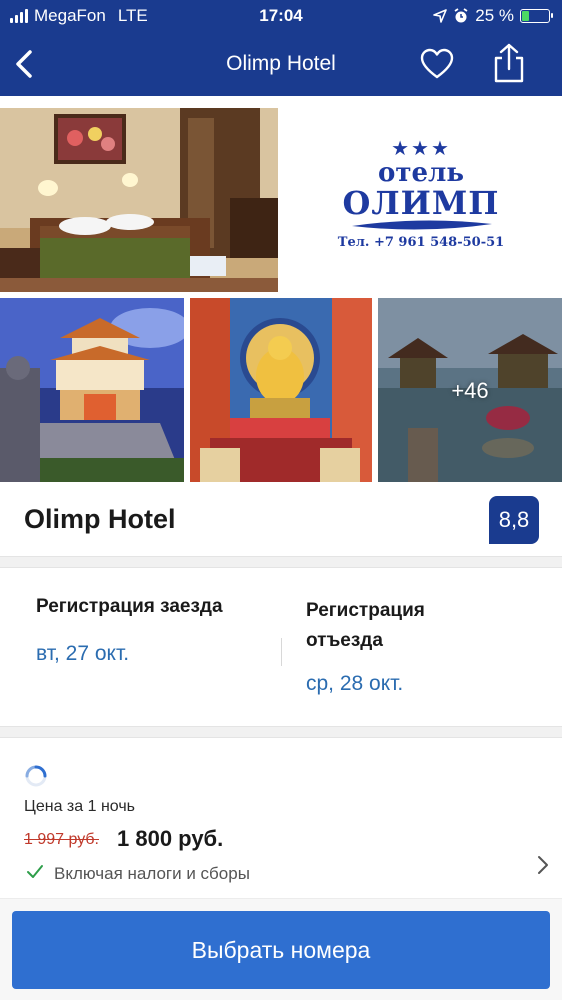 Image resolution: width=562 pixels, height=1000 pixels. Describe the element at coordinates (514, 520) in the screenshot. I see `review-score-badge: 8,8` at that location.